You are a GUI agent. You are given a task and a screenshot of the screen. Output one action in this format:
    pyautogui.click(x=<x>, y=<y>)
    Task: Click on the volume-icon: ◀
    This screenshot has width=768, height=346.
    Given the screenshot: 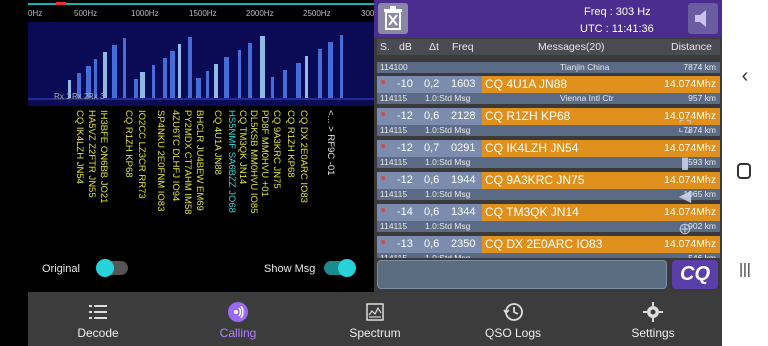 What is the action you would take?
    pyautogui.click(x=685, y=197)
    